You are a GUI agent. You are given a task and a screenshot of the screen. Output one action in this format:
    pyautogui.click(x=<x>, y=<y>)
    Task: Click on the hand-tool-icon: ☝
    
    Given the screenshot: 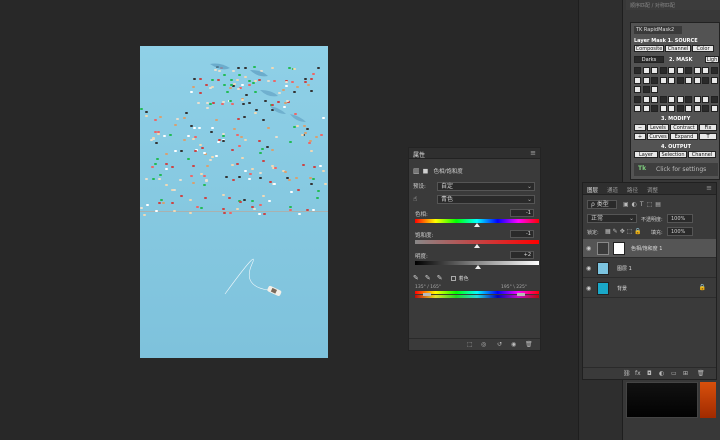 What is the action you would take?
    pyautogui.click(x=425, y=199)
    